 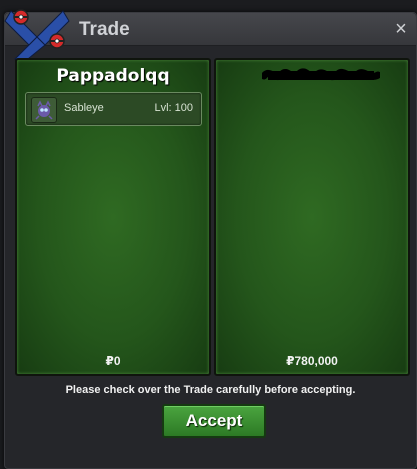 I want to click on sableye-icon, so click(x=44, y=110).